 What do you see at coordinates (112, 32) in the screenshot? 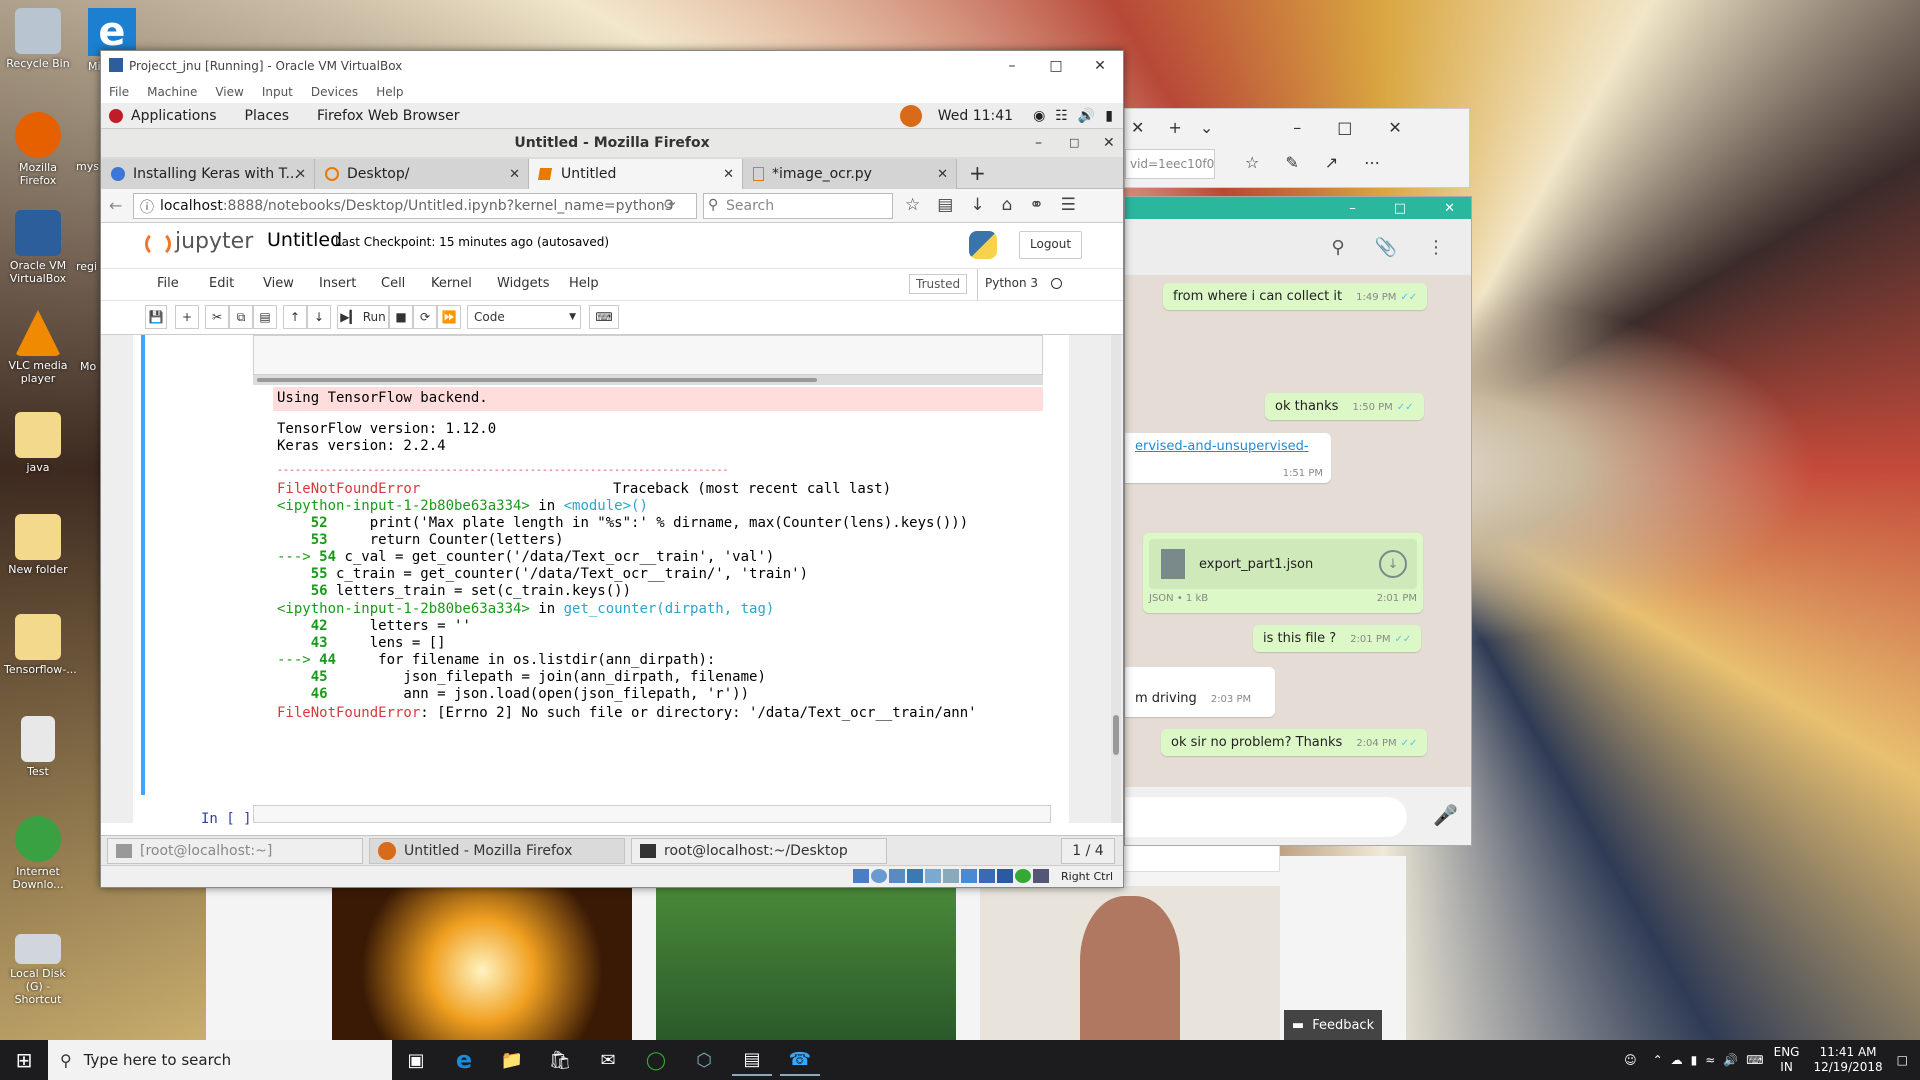
I see `edge-desktop-icon: e` at bounding box center [112, 32].